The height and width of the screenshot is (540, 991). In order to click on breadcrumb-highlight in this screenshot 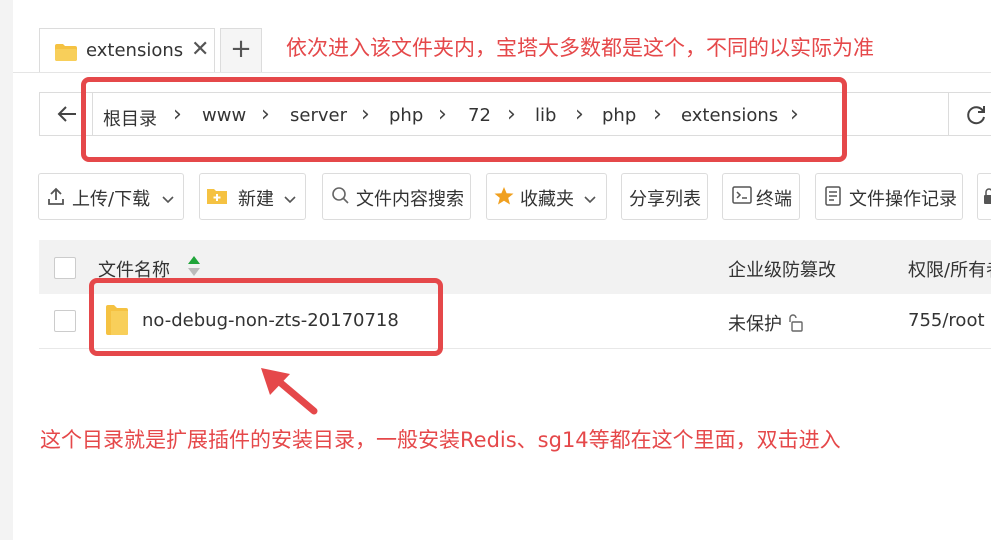, I will do `click(464, 119)`.